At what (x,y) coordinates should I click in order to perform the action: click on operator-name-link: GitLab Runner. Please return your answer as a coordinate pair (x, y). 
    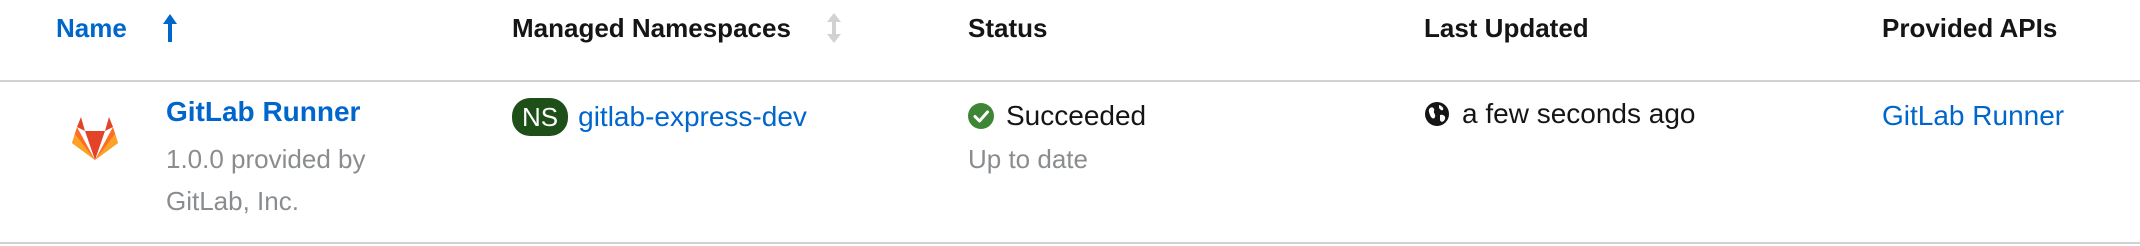
    Looking at the image, I should click on (263, 112).